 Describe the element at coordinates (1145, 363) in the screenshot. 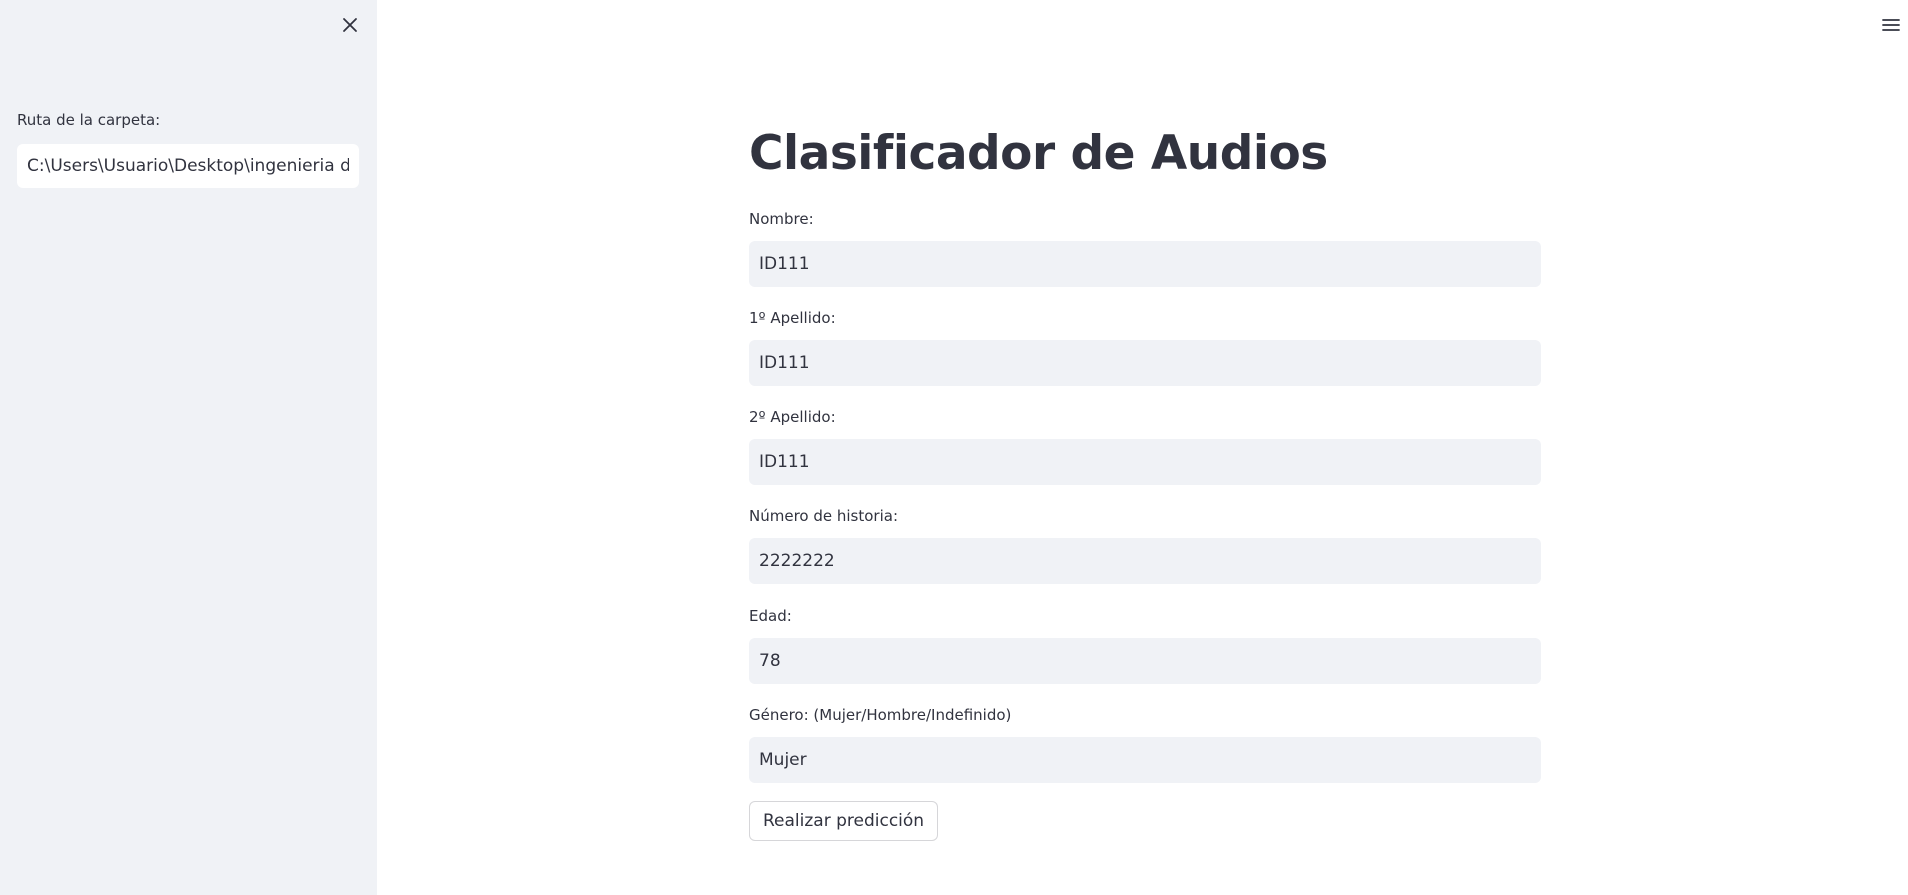

I see `primer-apellido-input` at that location.